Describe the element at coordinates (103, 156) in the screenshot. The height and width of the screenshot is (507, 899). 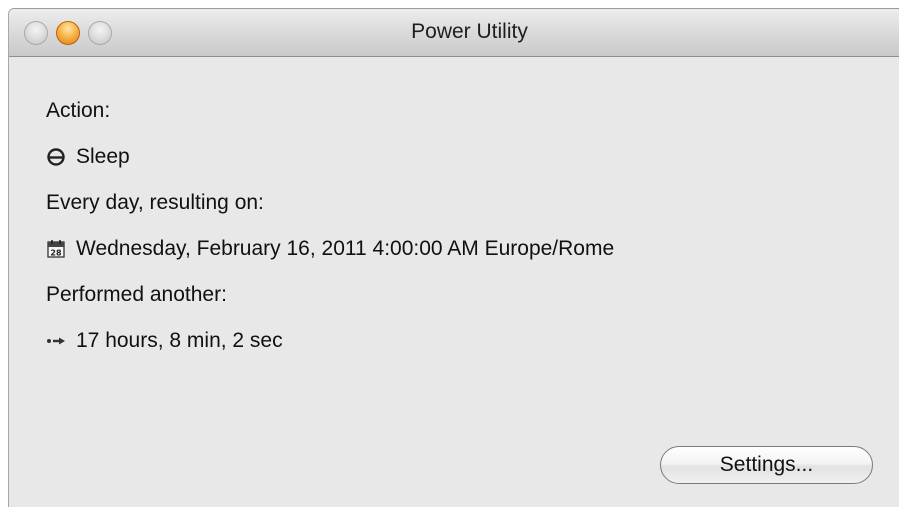
I see `action-value: Sleep` at that location.